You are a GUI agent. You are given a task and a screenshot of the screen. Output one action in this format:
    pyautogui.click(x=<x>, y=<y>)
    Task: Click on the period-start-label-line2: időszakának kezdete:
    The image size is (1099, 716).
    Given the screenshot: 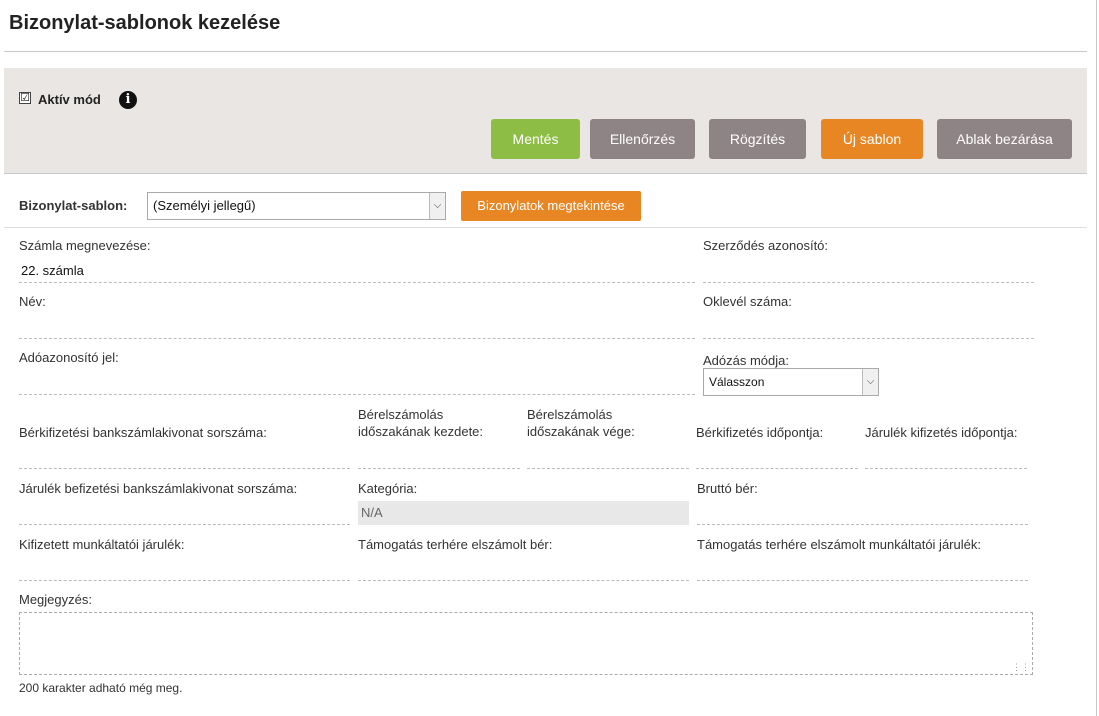 What is the action you would take?
    pyautogui.click(x=421, y=431)
    